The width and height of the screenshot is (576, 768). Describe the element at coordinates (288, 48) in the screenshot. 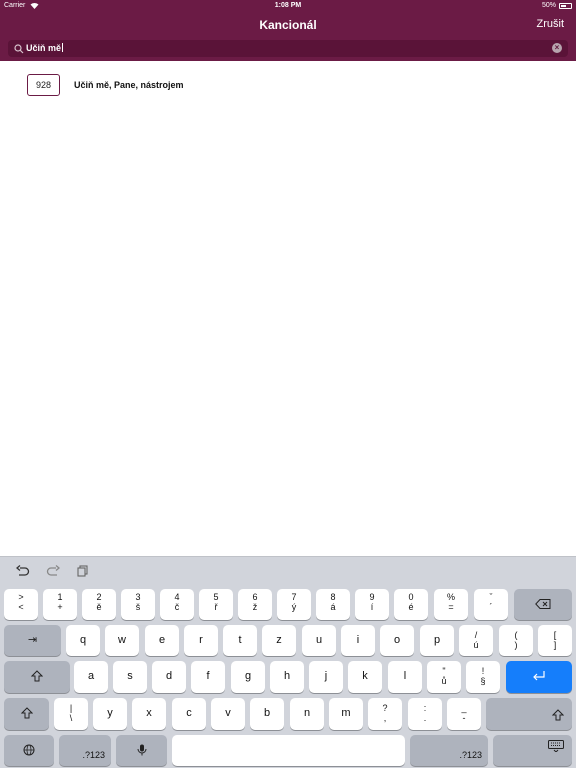

I see `search-input: Učiň mě ×` at that location.